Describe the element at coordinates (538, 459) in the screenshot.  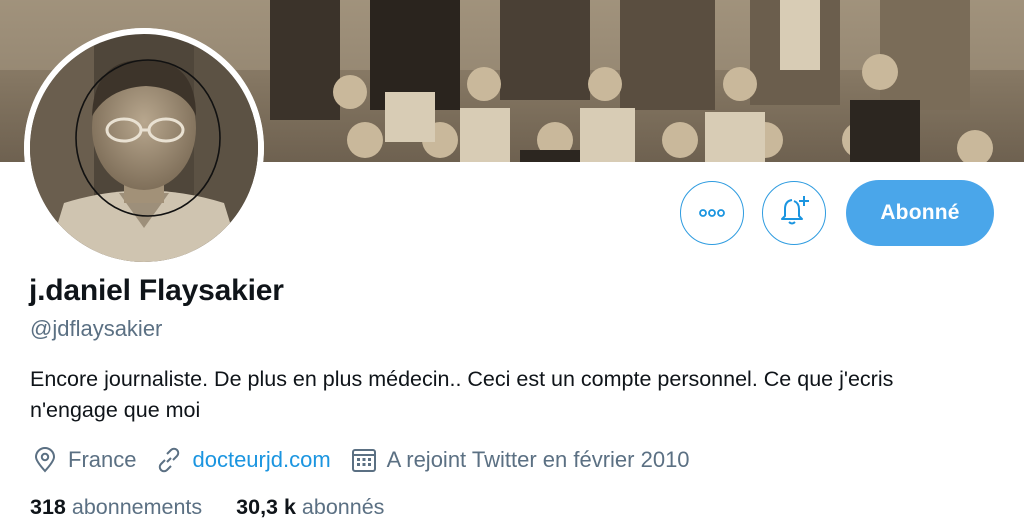
I see `joined-date-text: A rejoint Twitter en février 2010` at that location.